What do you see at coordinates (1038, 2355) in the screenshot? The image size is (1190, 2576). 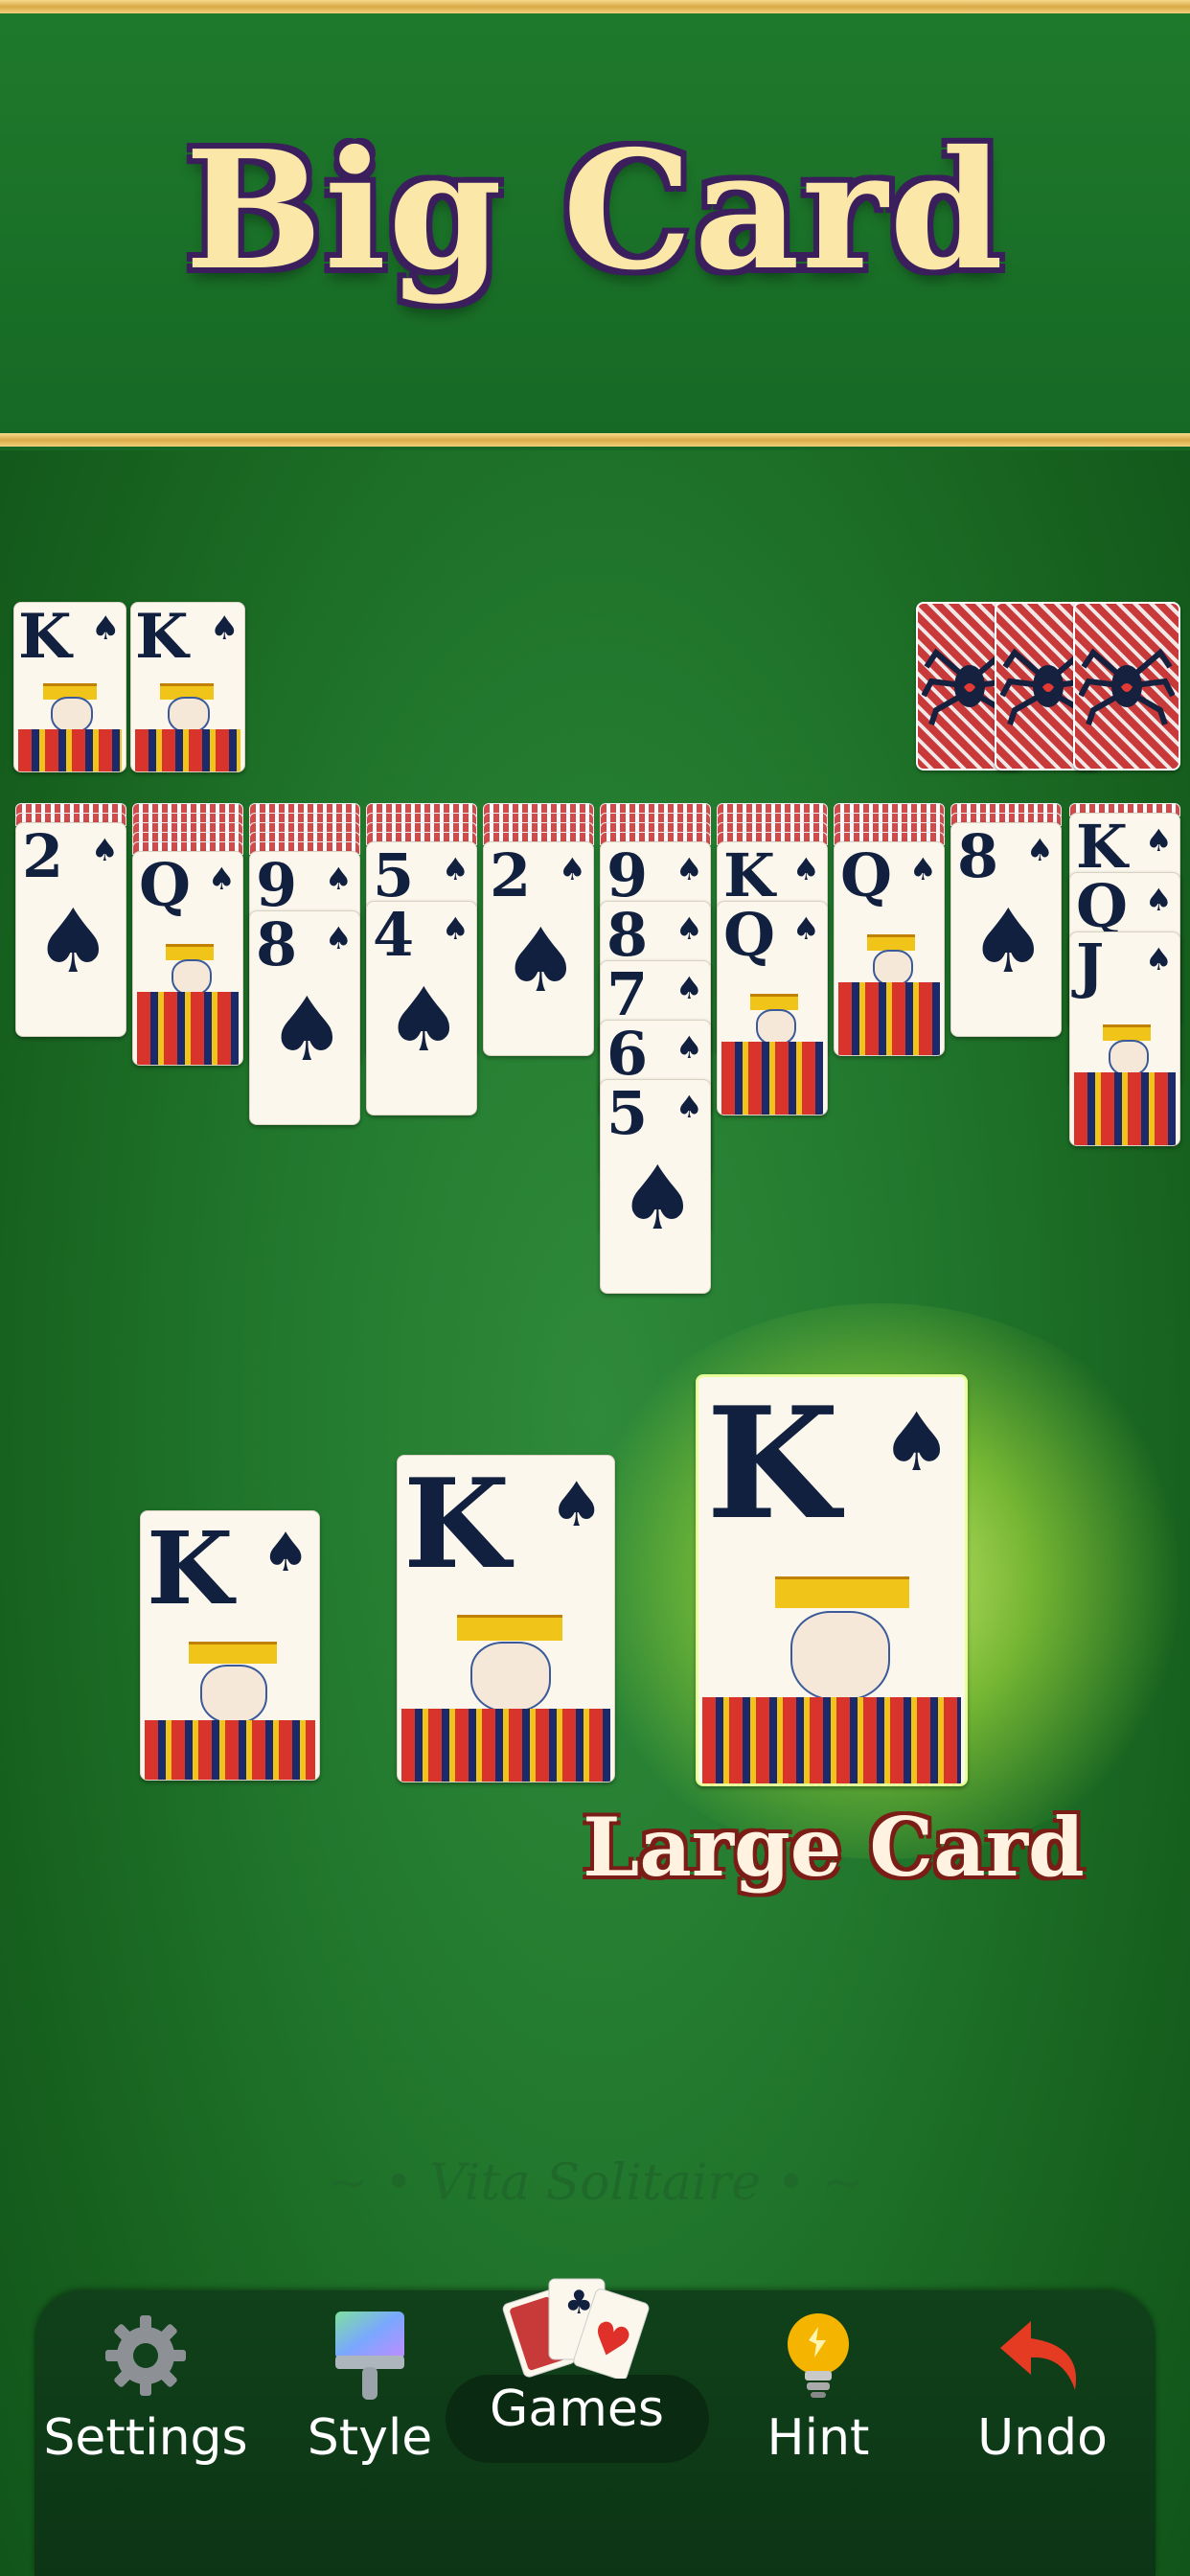 I see `undo-arrow-icon` at bounding box center [1038, 2355].